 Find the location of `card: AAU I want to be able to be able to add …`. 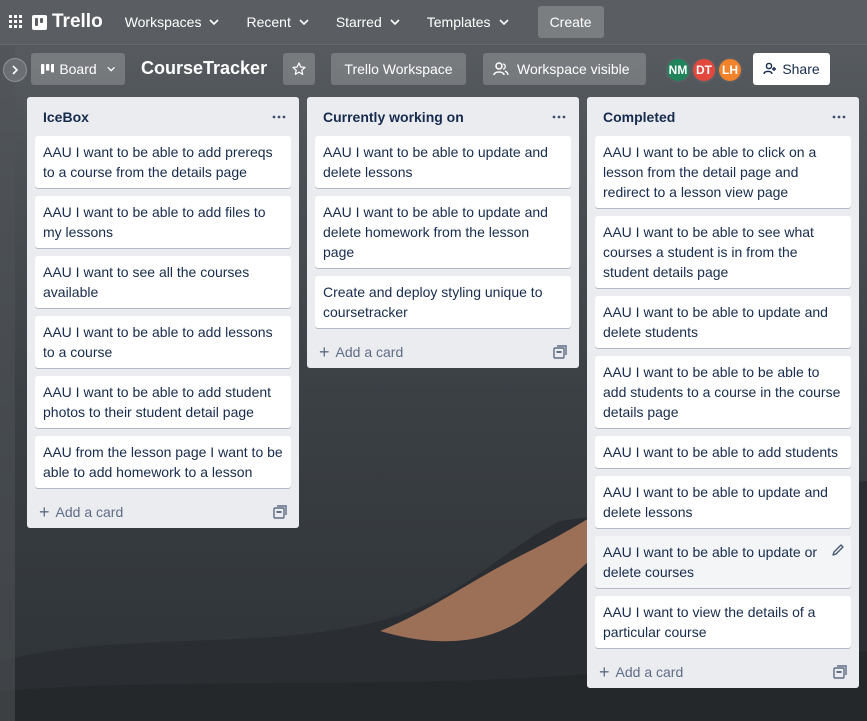

card: AAU I want to be able to be able to add … is located at coordinates (723, 392).